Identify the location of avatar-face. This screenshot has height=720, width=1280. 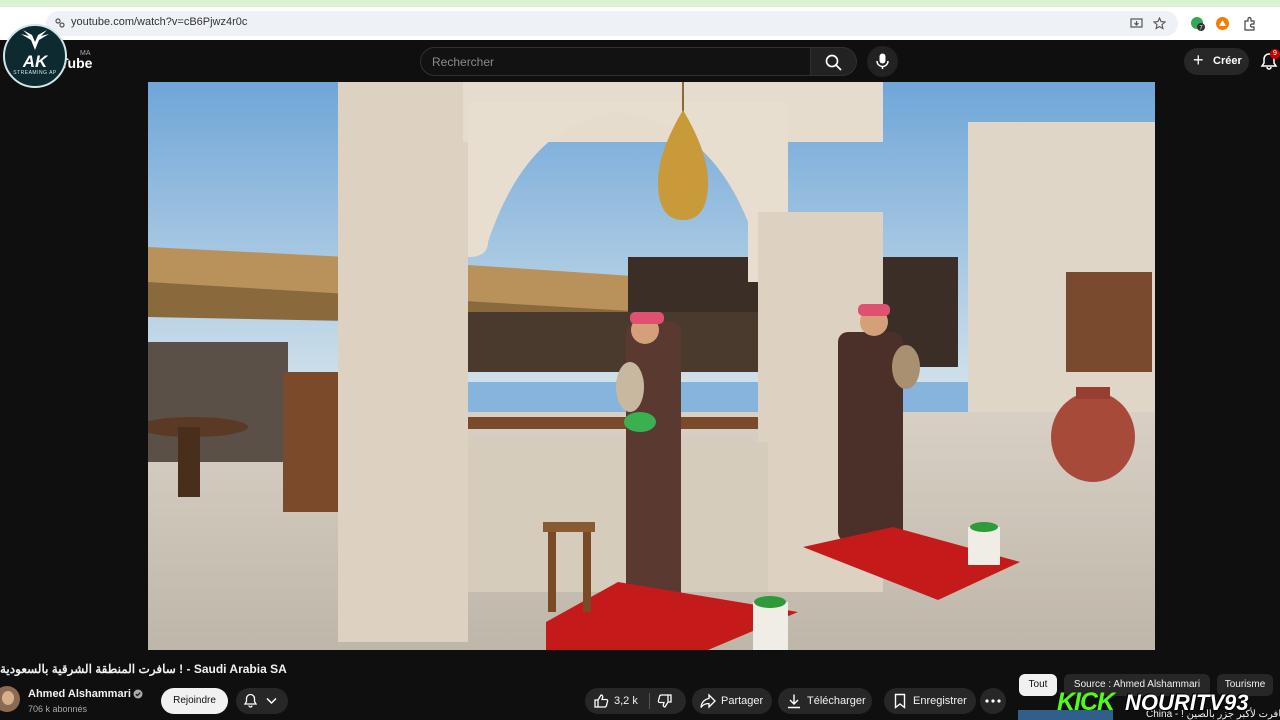
(8, 698).